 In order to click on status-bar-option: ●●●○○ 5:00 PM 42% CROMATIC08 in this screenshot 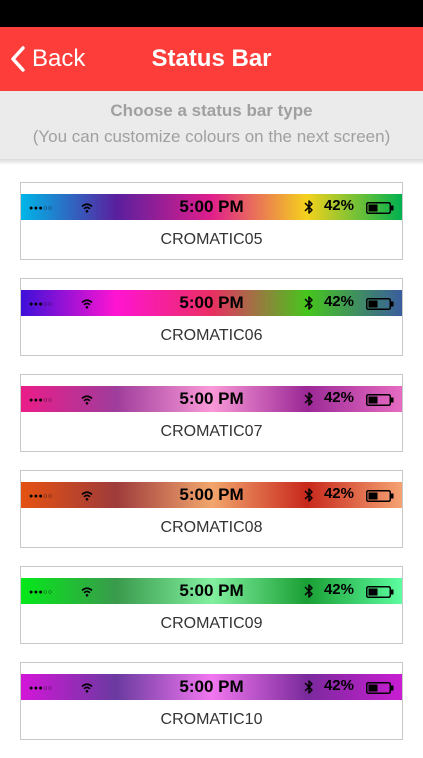, I will do `click(211, 509)`.